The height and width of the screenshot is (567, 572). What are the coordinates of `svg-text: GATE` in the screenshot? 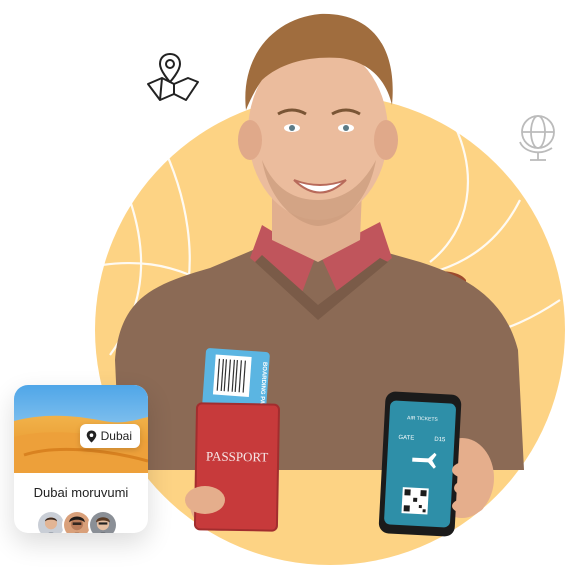 It's located at (406, 438).